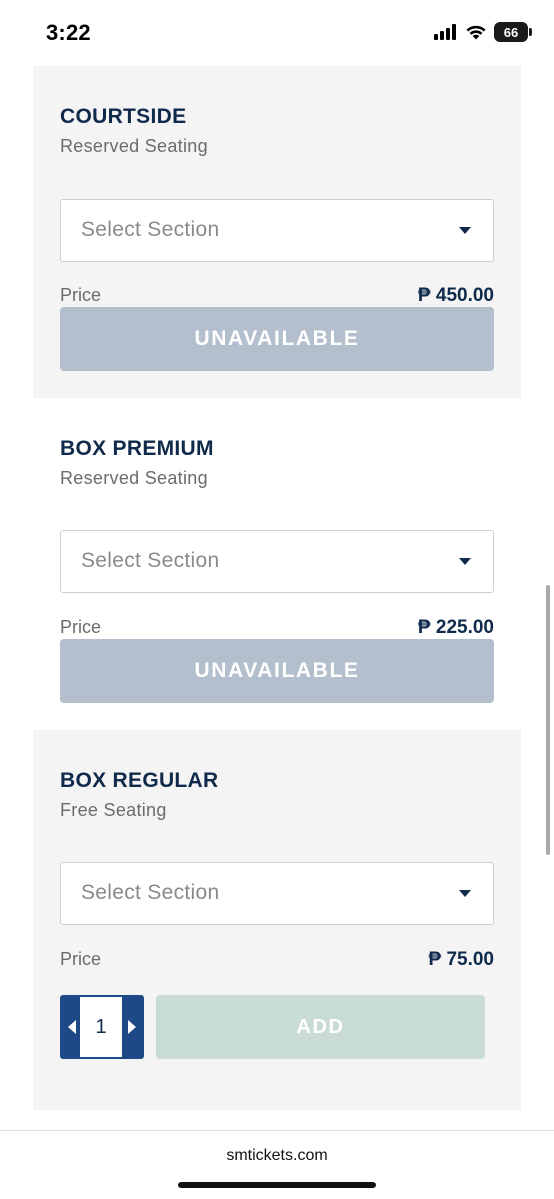 Image resolution: width=554 pixels, height=1199 pixels. Describe the element at coordinates (476, 32) in the screenshot. I see `wifi-icon` at that location.